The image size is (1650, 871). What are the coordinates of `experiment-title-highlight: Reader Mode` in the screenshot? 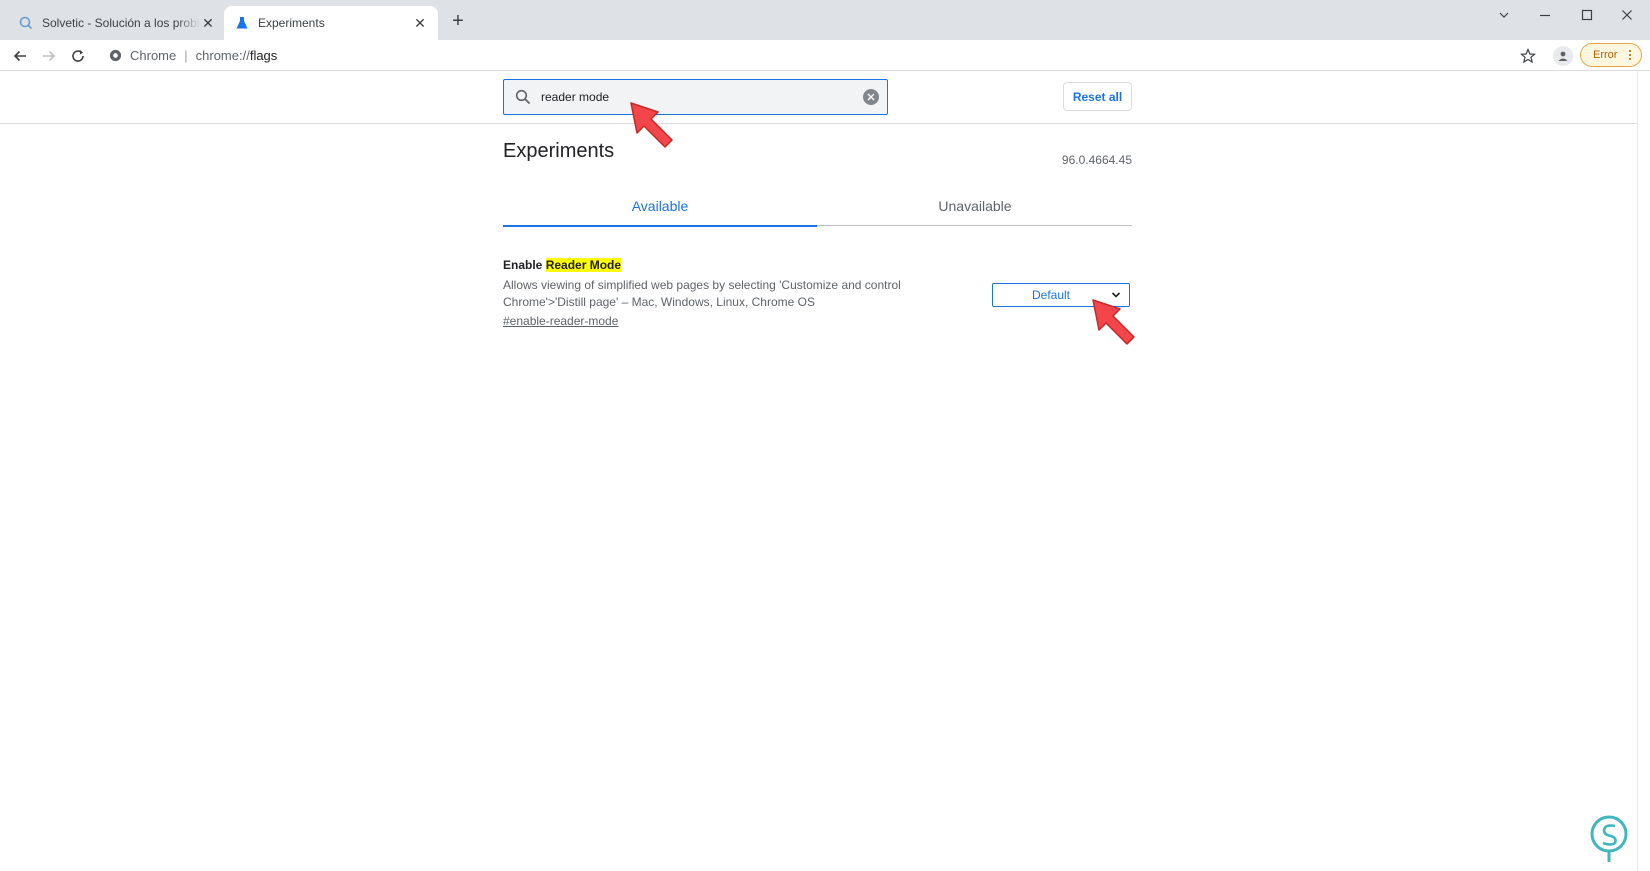 It's located at (583, 265).